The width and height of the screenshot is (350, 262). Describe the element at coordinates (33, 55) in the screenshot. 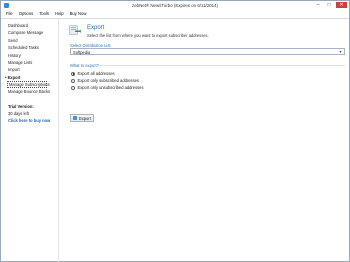

I see `sidebar-item-history: History` at that location.